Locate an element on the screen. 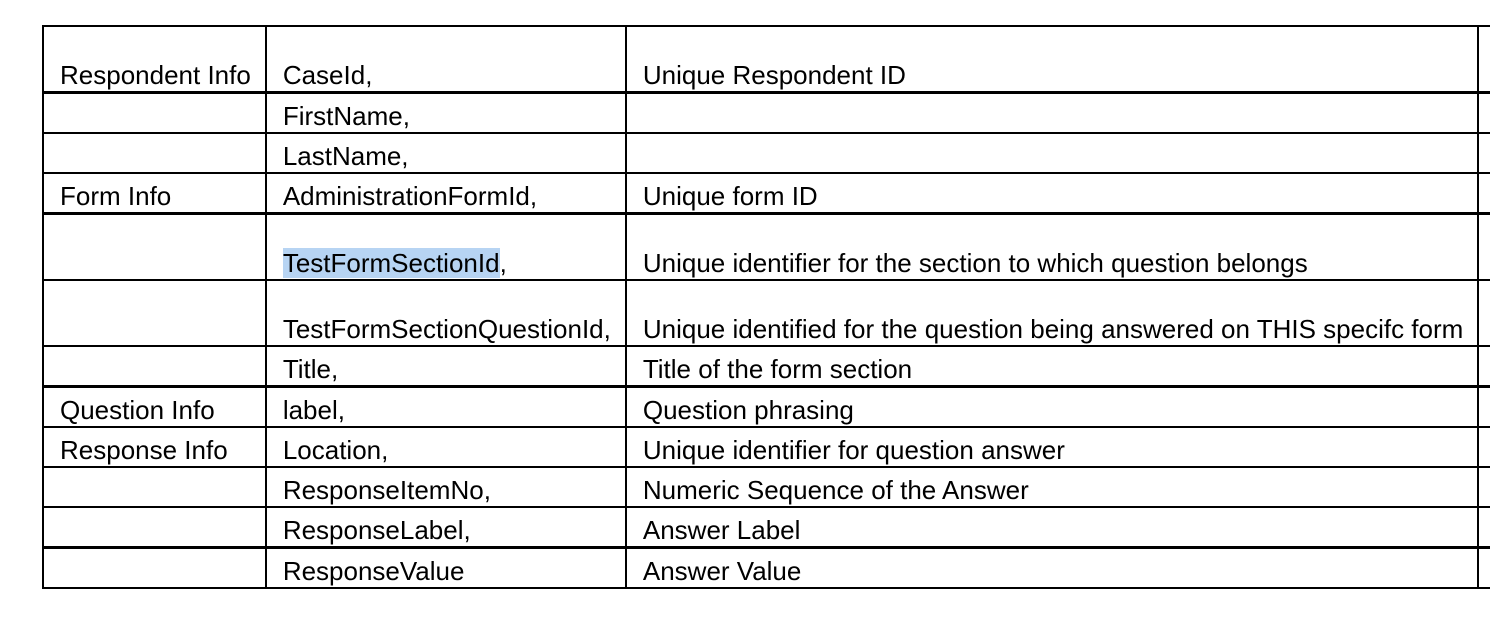 The width and height of the screenshot is (1490, 618). table-row: ResponseLabel, Answer Label is located at coordinates (766, 527).